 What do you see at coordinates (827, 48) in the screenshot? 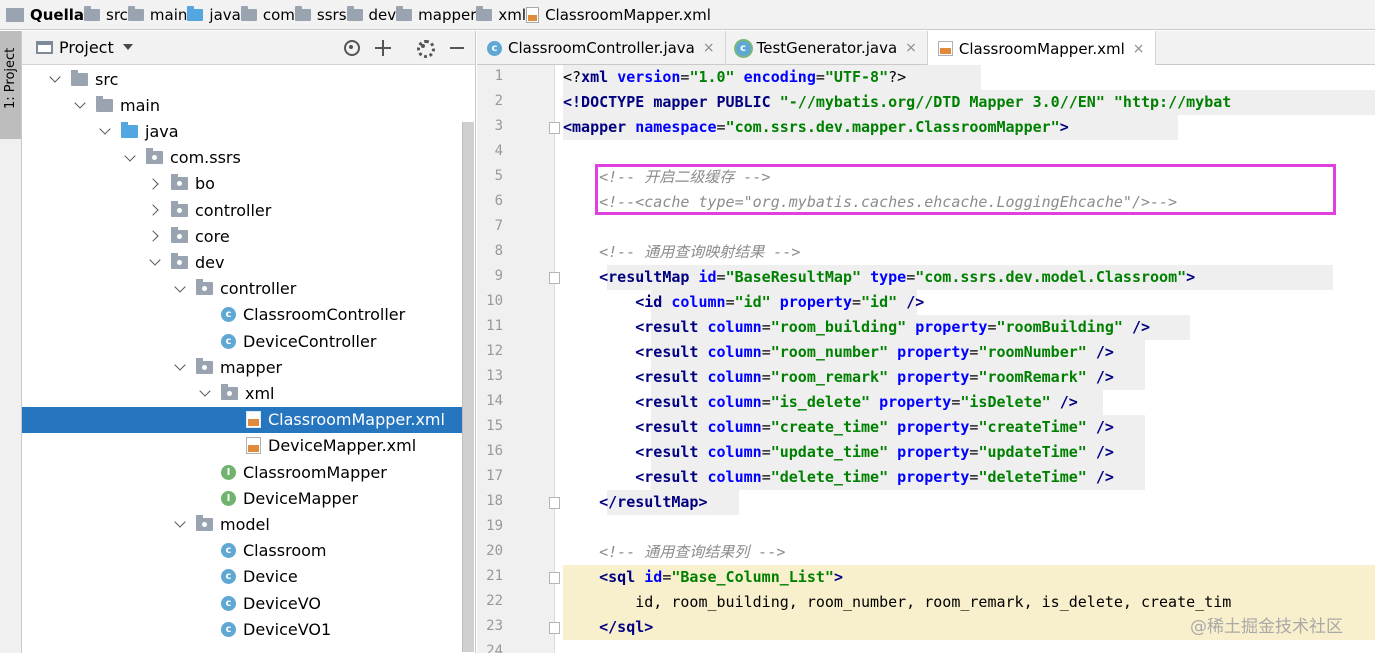
I see `editor-tab: c TestGenerator.java ×` at bounding box center [827, 48].